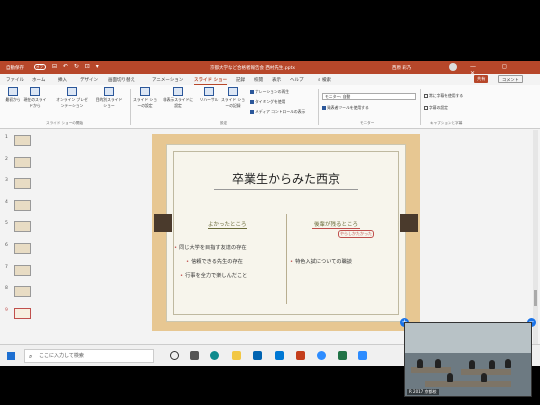  I want to click on presenter-view-checkbox: 発表者ツールを使用する, so click(345, 108).